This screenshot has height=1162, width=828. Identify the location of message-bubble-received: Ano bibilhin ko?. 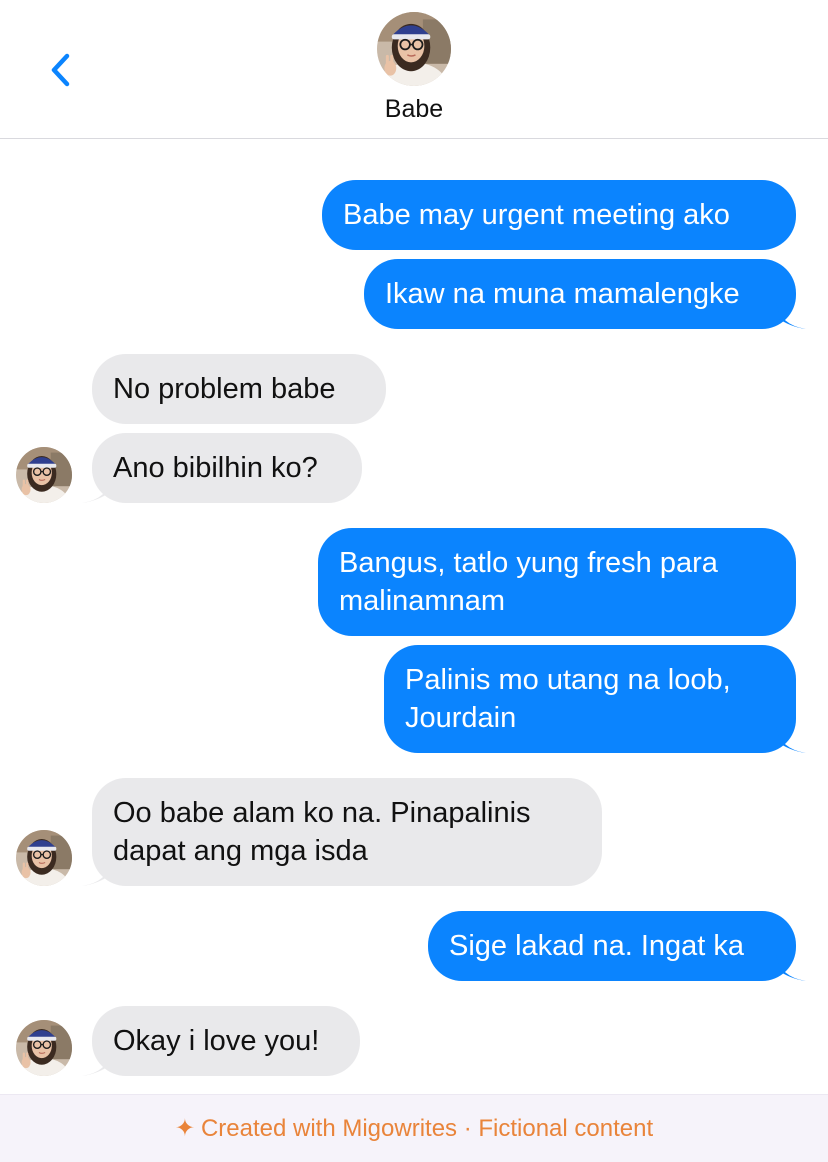
(227, 468).